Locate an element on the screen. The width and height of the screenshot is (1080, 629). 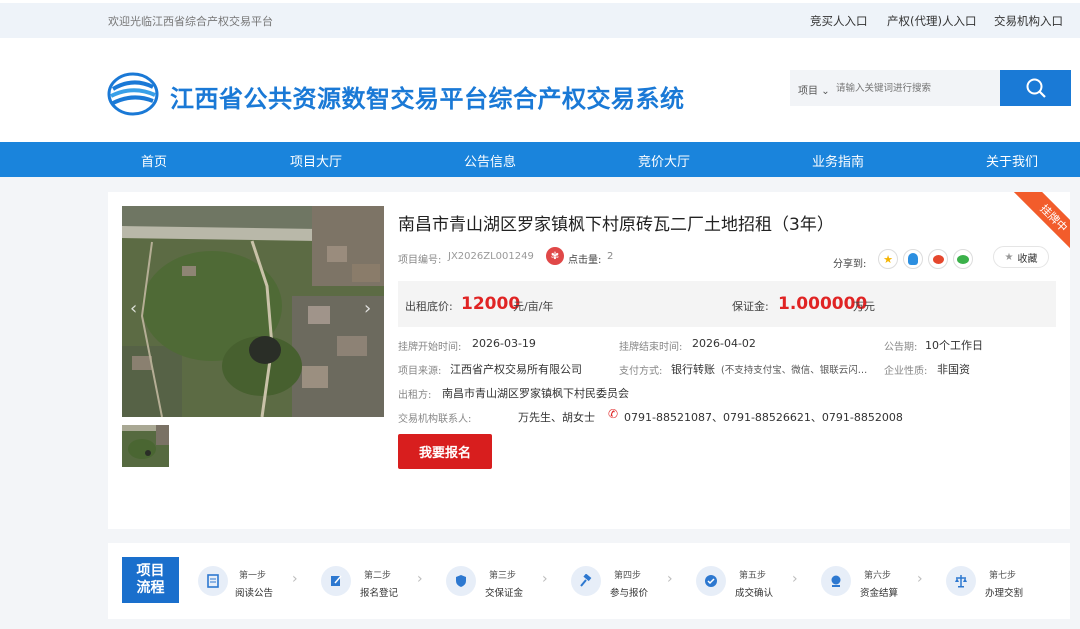
welcome-text: 欢迎光临江西省综合产权交易平台 is located at coordinates (190, 21).